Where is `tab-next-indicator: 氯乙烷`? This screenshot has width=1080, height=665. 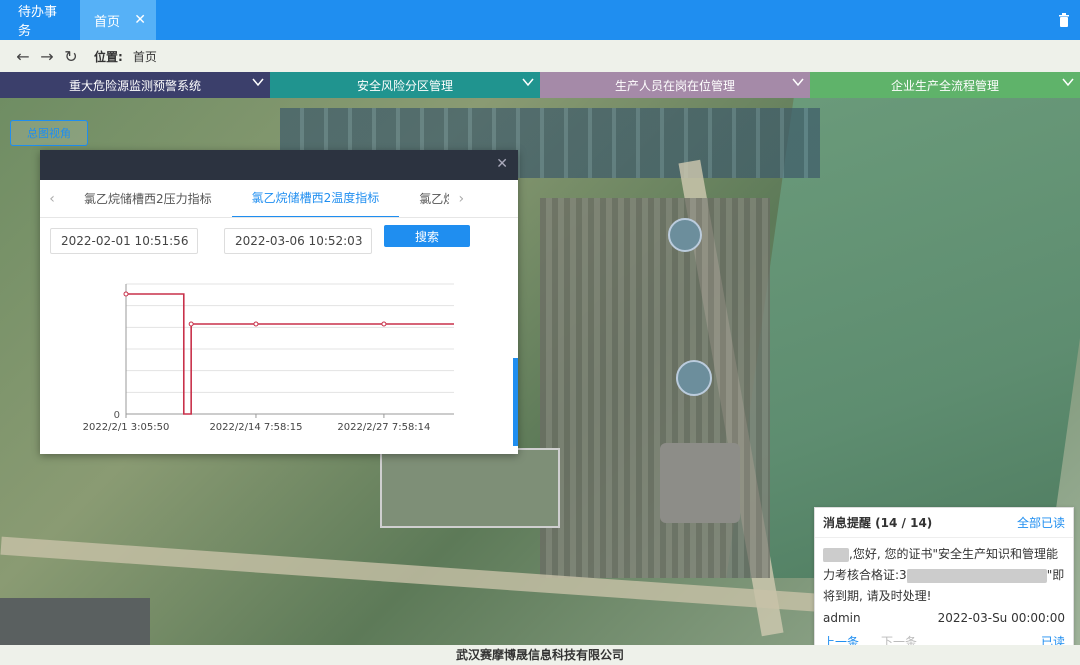 tab-next-indicator: 氯乙烷 is located at coordinates (424, 198).